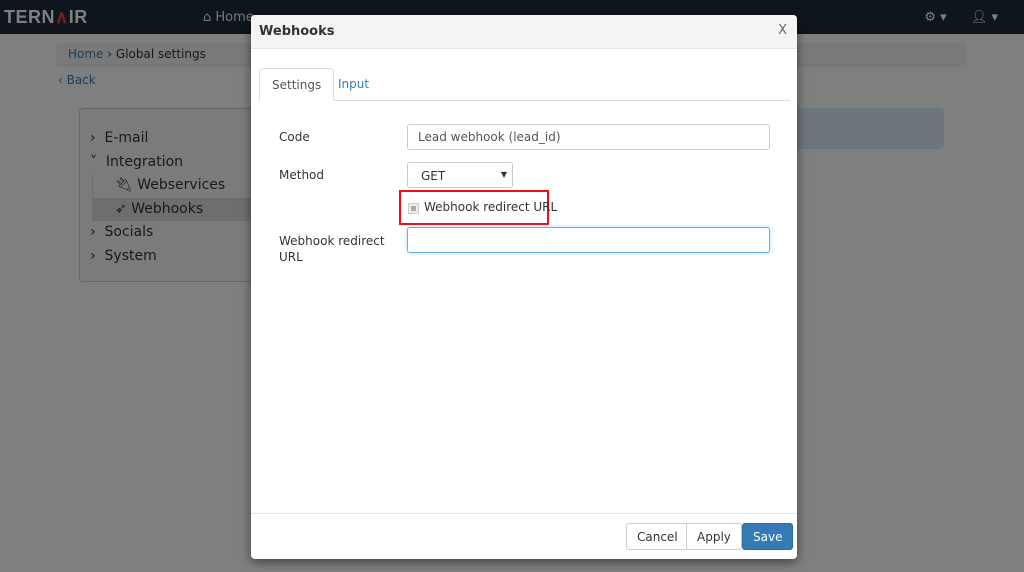  I want to click on method-select: GET ▼, so click(460, 175).